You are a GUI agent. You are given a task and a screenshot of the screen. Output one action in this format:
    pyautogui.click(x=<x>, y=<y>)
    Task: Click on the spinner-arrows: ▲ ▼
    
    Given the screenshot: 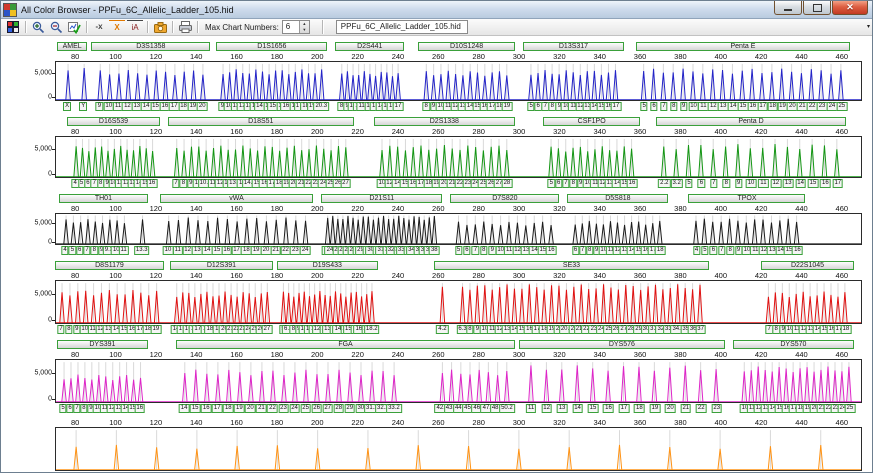 What is the action you would take?
    pyautogui.click(x=303, y=27)
    